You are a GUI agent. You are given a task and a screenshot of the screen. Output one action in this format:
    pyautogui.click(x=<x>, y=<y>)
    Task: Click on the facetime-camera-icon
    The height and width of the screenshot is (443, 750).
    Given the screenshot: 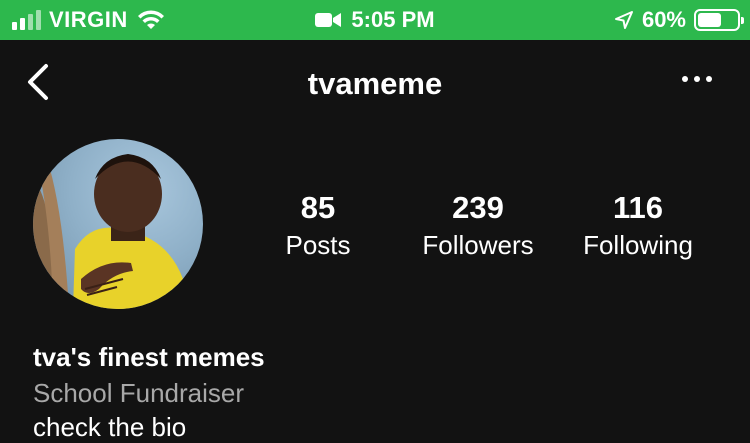 What is the action you would take?
    pyautogui.click(x=328, y=20)
    